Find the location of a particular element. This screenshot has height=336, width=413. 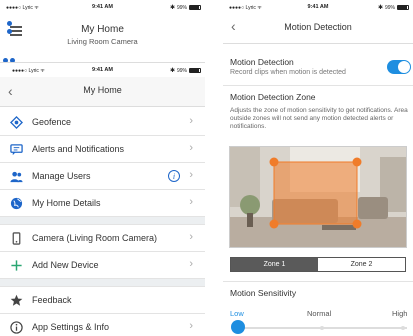

menu-item-camera: Camera (Living Room Camera) › is located at coordinates (102, 238).